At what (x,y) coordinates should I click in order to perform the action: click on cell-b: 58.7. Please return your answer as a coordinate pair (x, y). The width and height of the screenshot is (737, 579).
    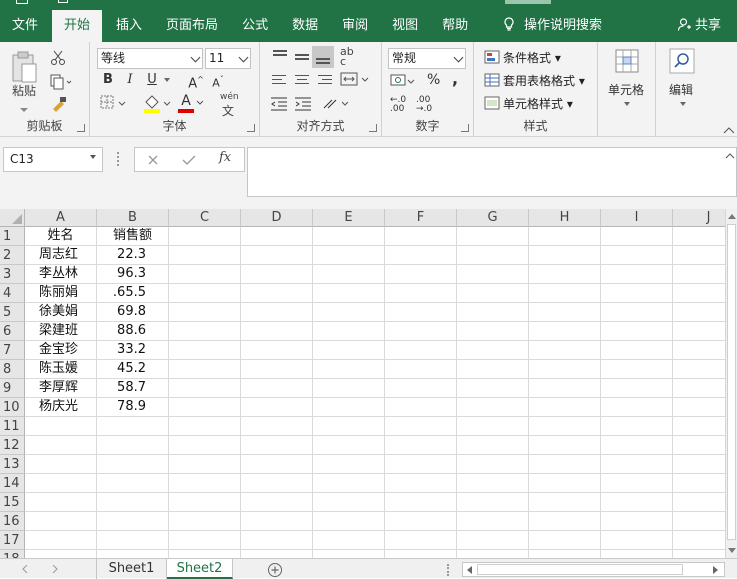
    Looking at the image, I should click on (133, 388).